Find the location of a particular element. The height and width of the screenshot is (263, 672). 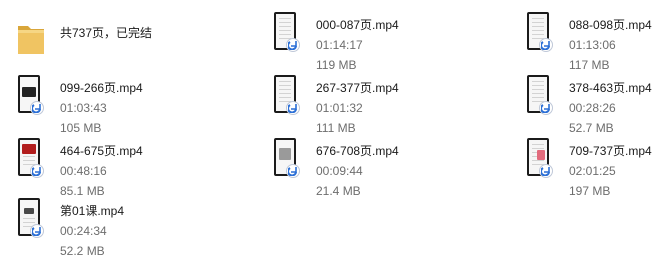

file-name: 099-266页.mp4 is located at coordinates (101, 88).